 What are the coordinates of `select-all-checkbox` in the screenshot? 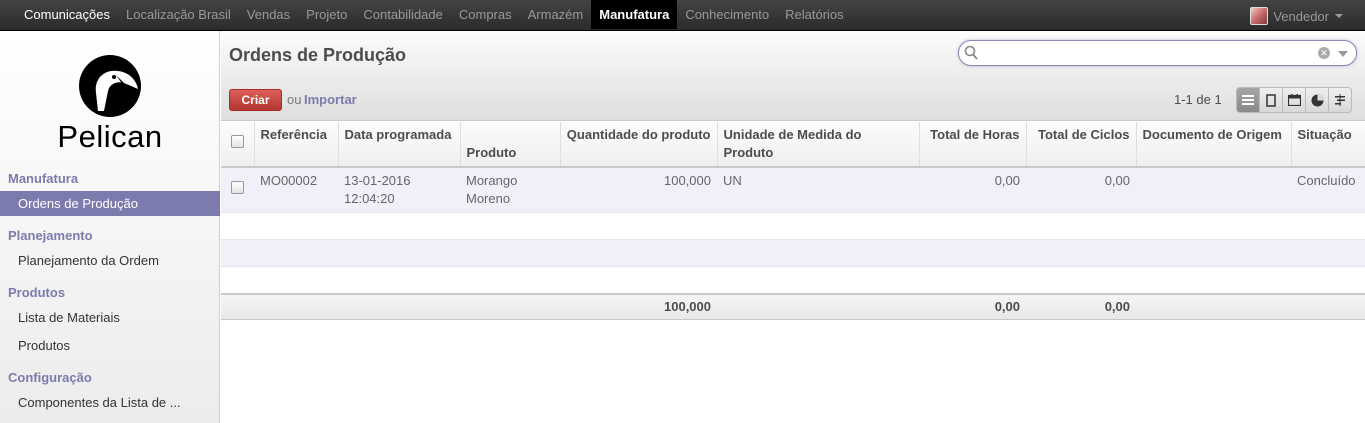 It's located at (237, 141).